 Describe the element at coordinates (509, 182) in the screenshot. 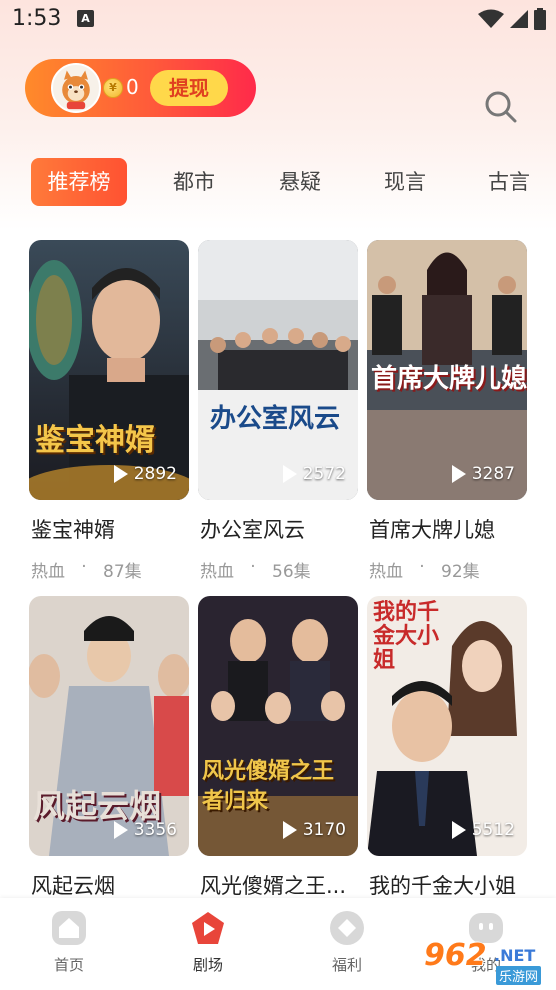

I see `tab-ancient-romance: 古言` at that location.